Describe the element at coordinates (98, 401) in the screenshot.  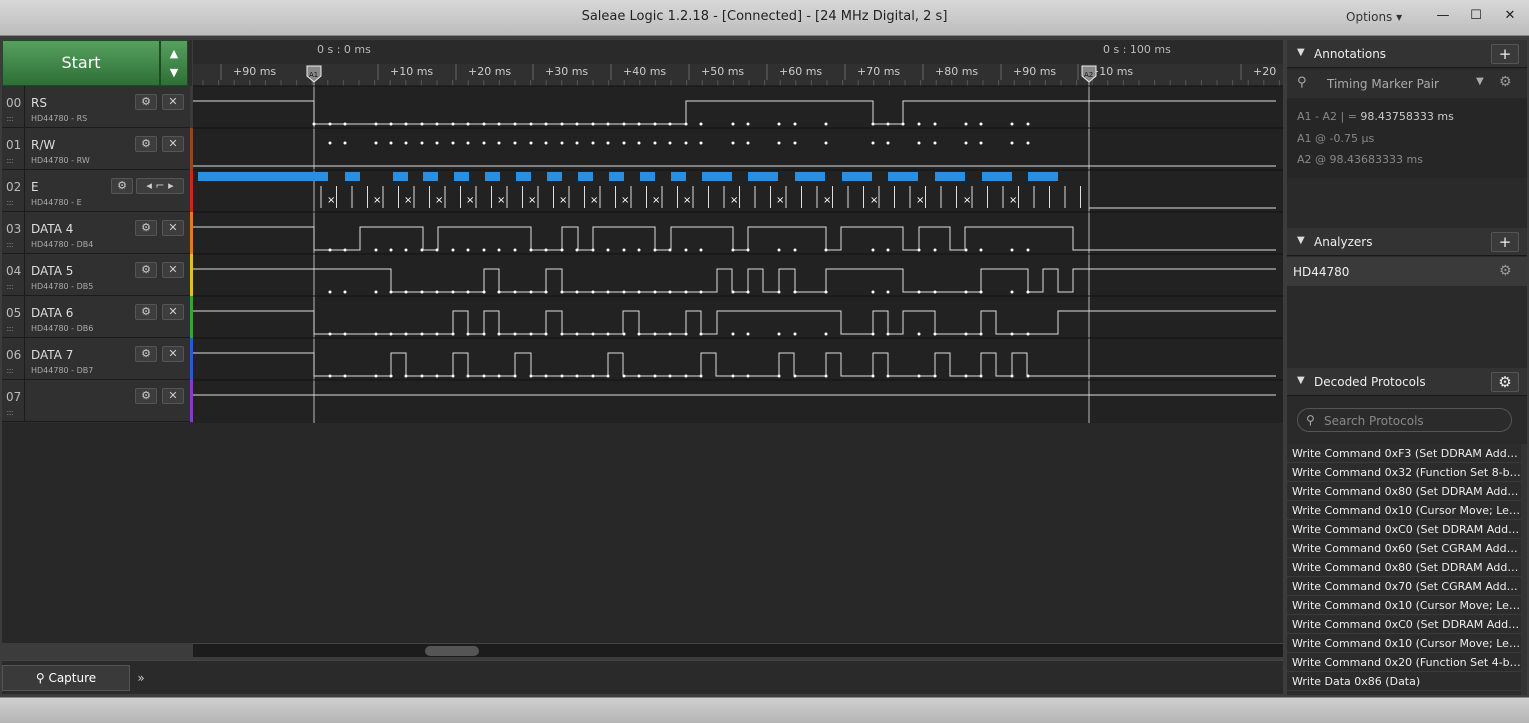
I see `channel-row: 07 :::: ⚙ ✕` at that location.